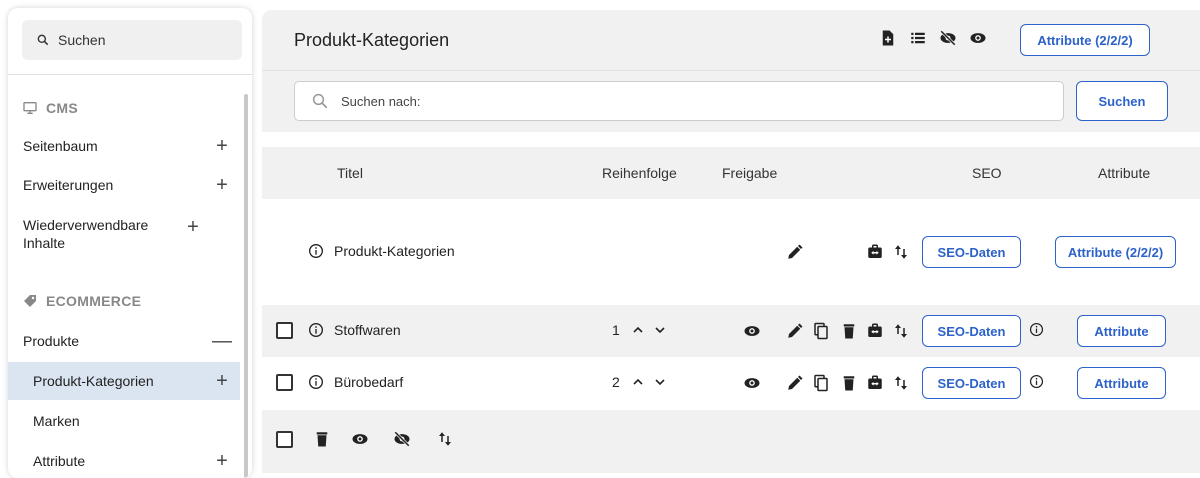  Describe the element at coordinates (616, 330) in the screenshot. I see `order-value: 1` at that location.